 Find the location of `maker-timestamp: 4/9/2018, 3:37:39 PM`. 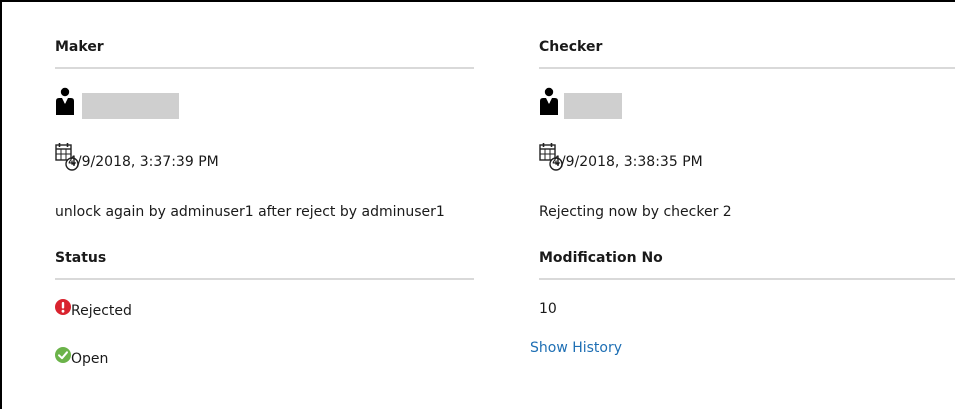

maker-timestamp: 4/9/2018, 3:37:39 PM is located at coordinates (143, 162).